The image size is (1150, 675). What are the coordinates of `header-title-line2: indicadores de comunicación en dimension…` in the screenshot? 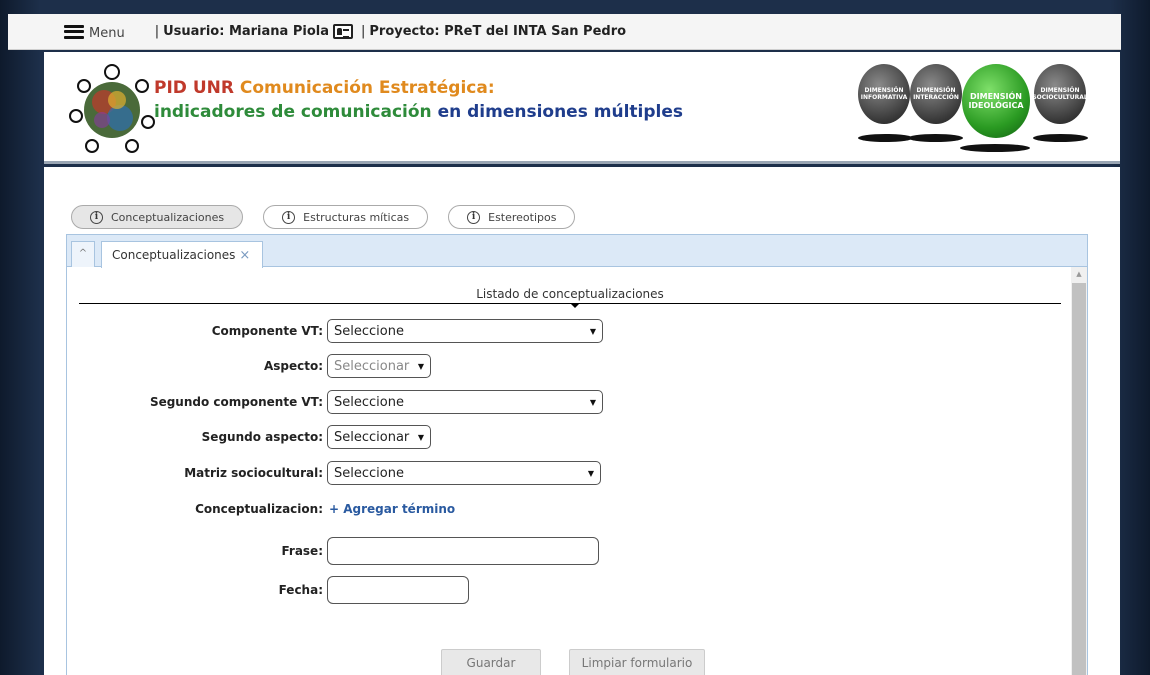 It's located at (418, 112).